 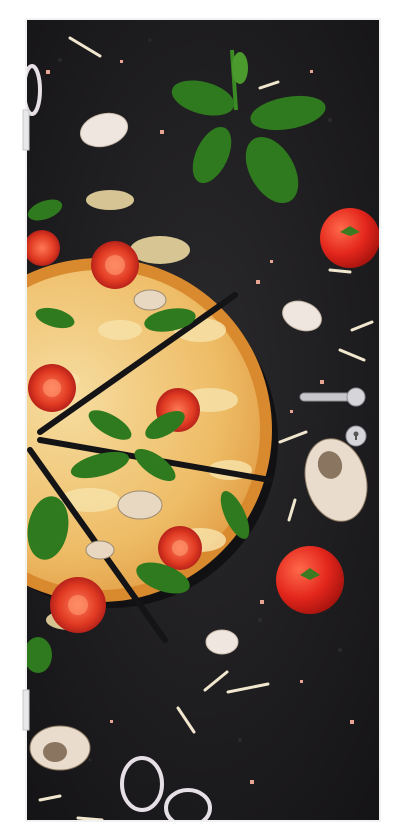 What do you see at coordinates (356, 436) in the screenshot?
I see `keyhole-icon` at bounding box center [356, 436].